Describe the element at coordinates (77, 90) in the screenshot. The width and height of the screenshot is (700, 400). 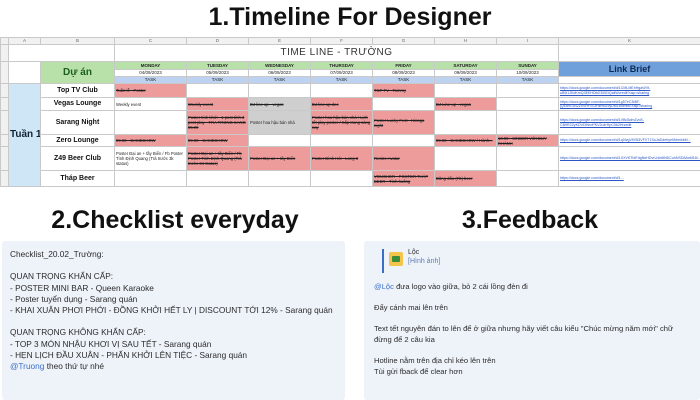
I see `club-name: Top TV Club` at that location.